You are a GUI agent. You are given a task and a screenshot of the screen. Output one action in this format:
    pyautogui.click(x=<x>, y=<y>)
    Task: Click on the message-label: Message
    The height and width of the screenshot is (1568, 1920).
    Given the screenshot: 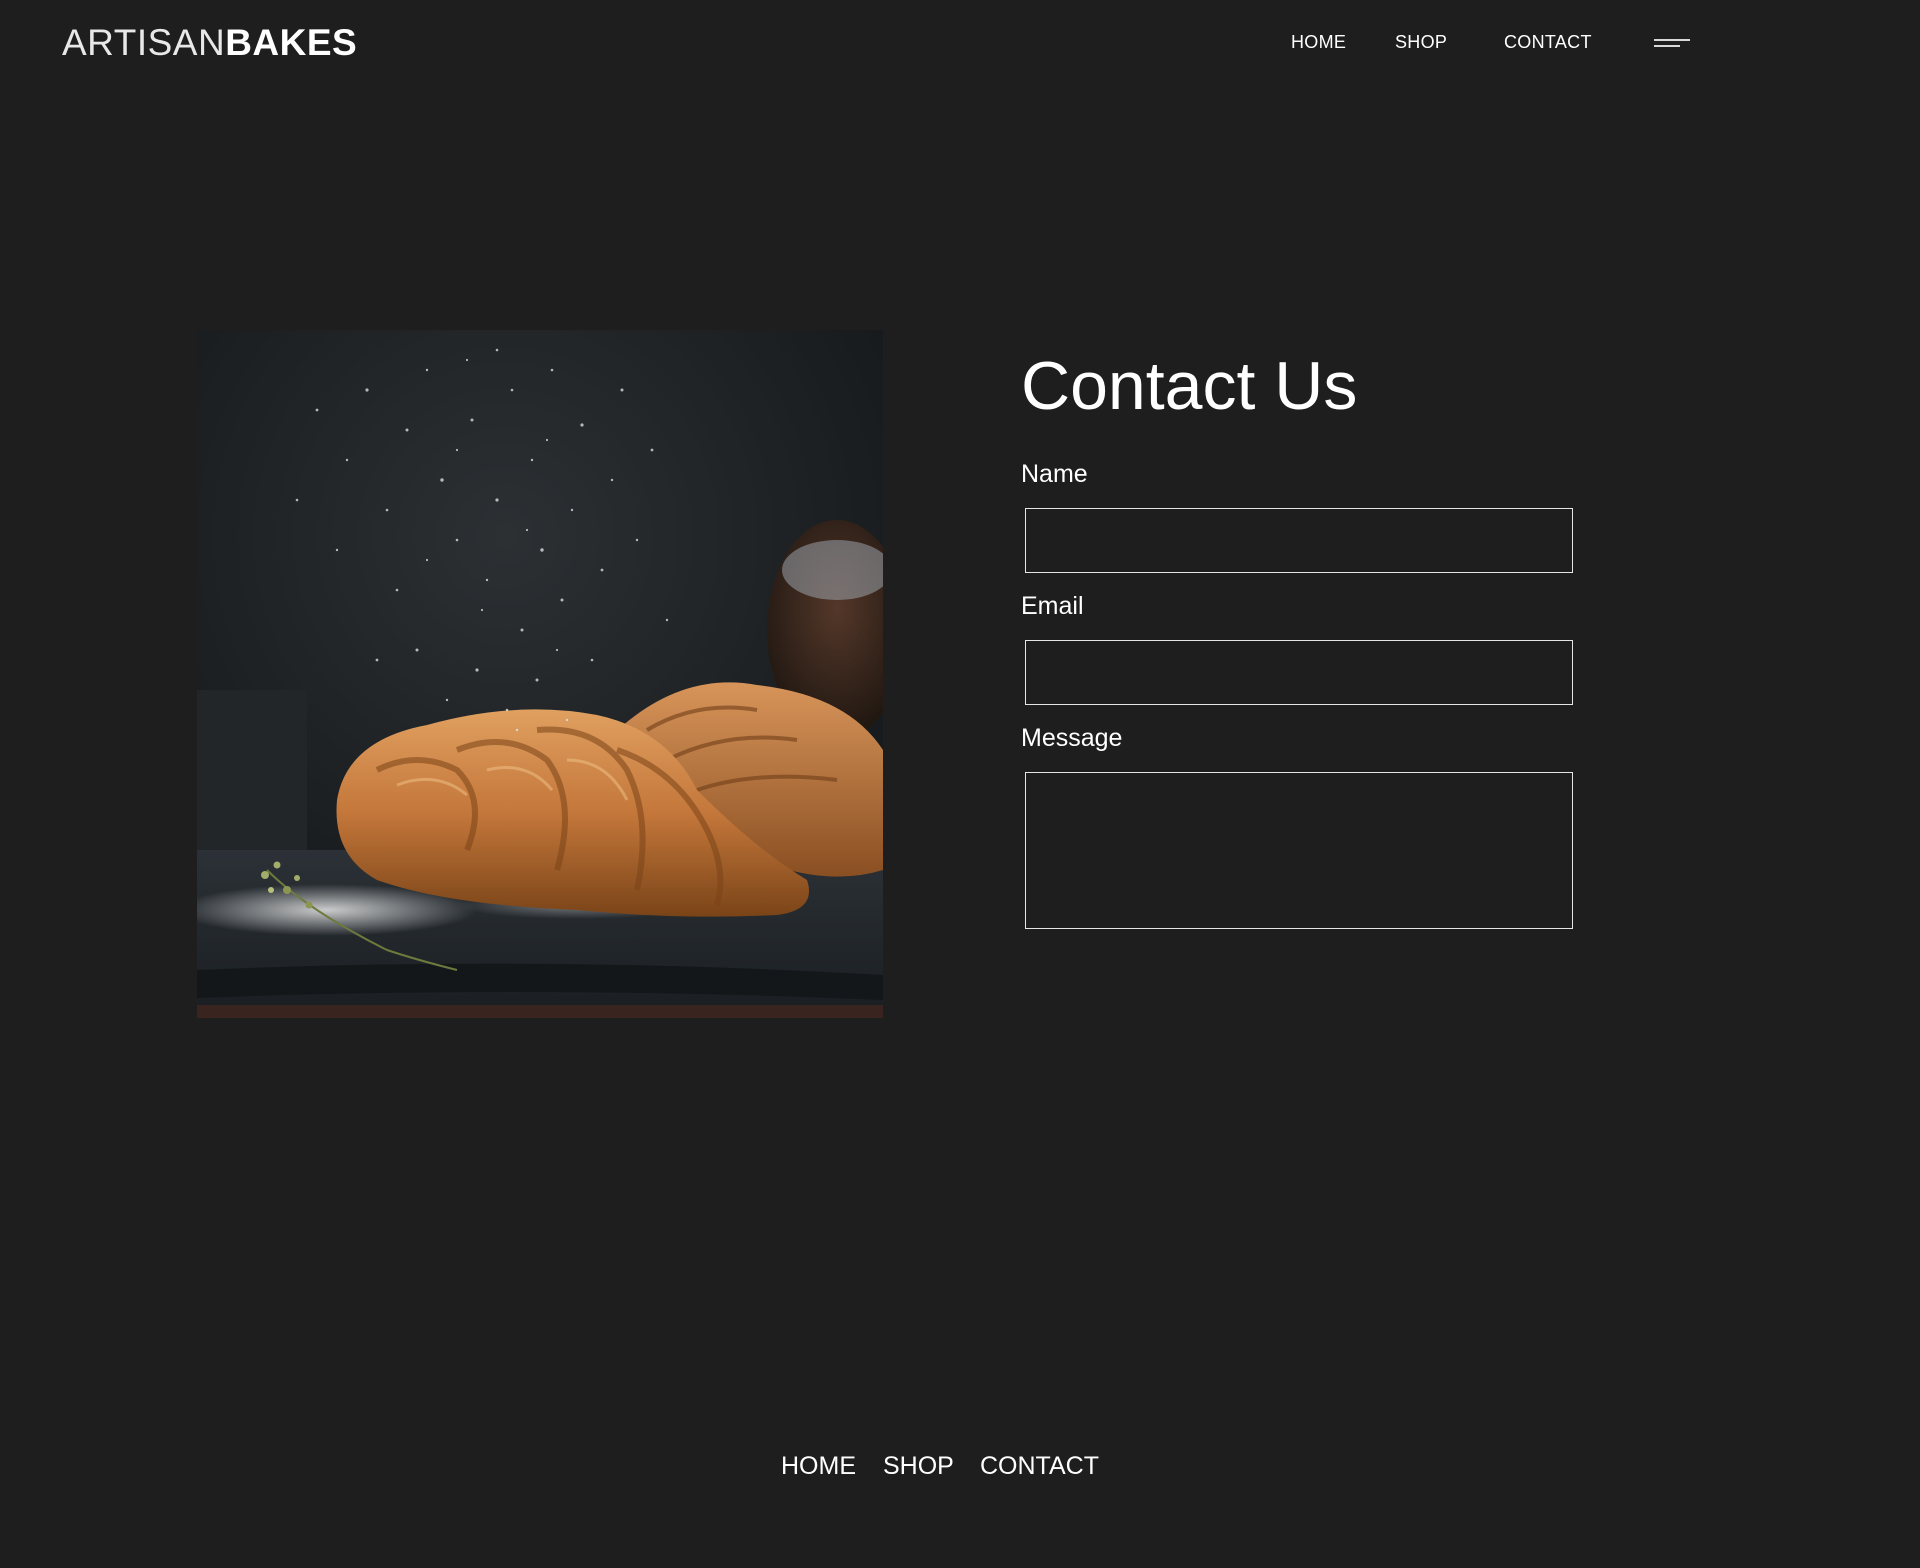 What is the action you would take?
    pyautogui.click(x=1072, y=738)
    